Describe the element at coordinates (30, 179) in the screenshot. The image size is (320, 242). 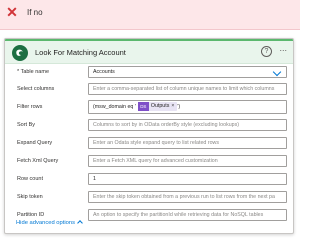
I see `row-count-label: Row count` at that location.